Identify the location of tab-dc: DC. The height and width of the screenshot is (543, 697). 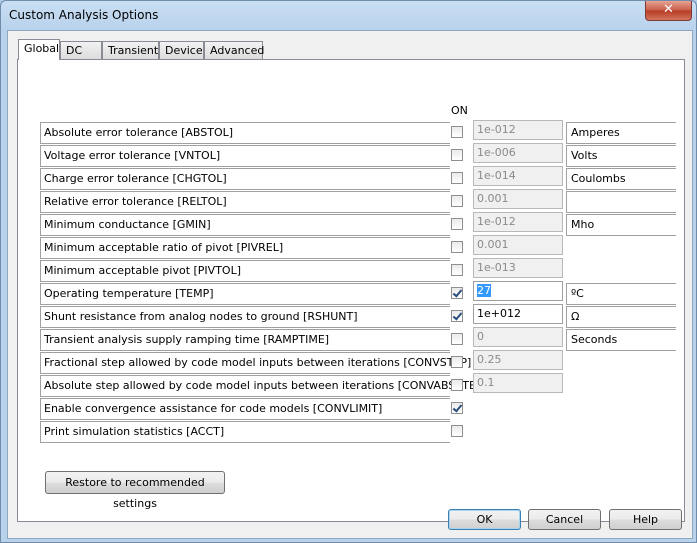
(81, 50).